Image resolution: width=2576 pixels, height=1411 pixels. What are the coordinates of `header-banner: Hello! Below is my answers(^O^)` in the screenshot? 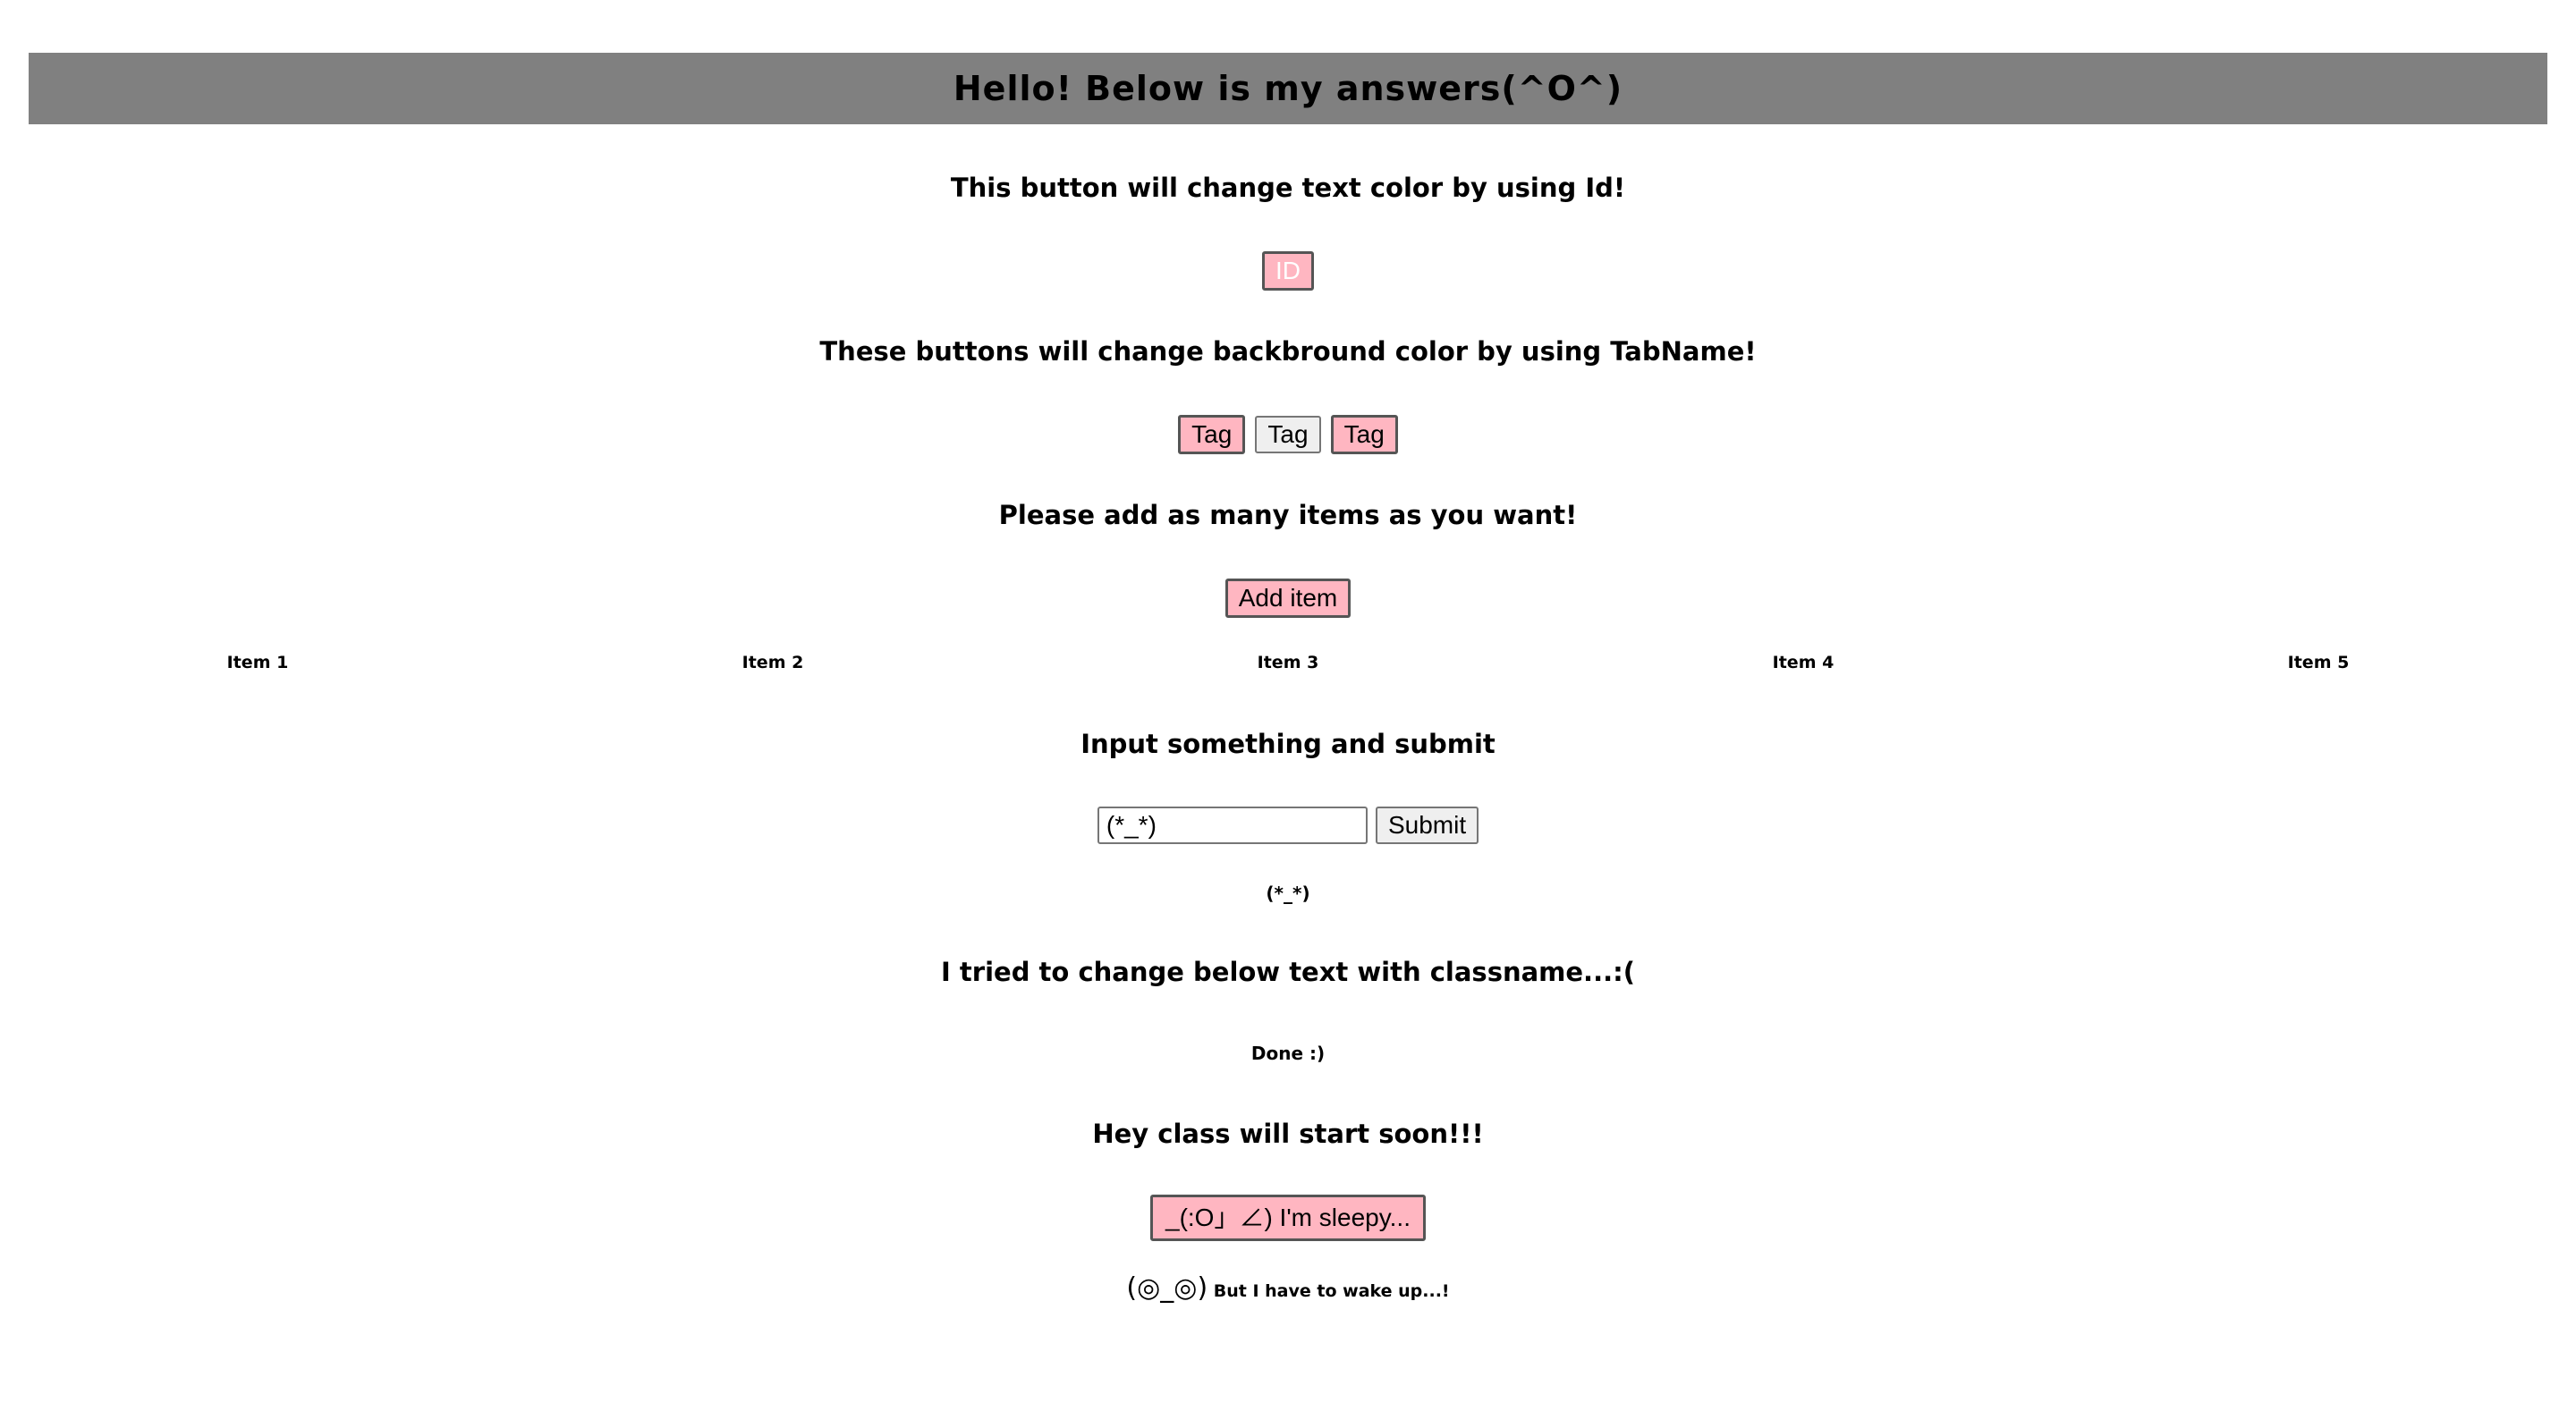 It's located at (1288, 88).